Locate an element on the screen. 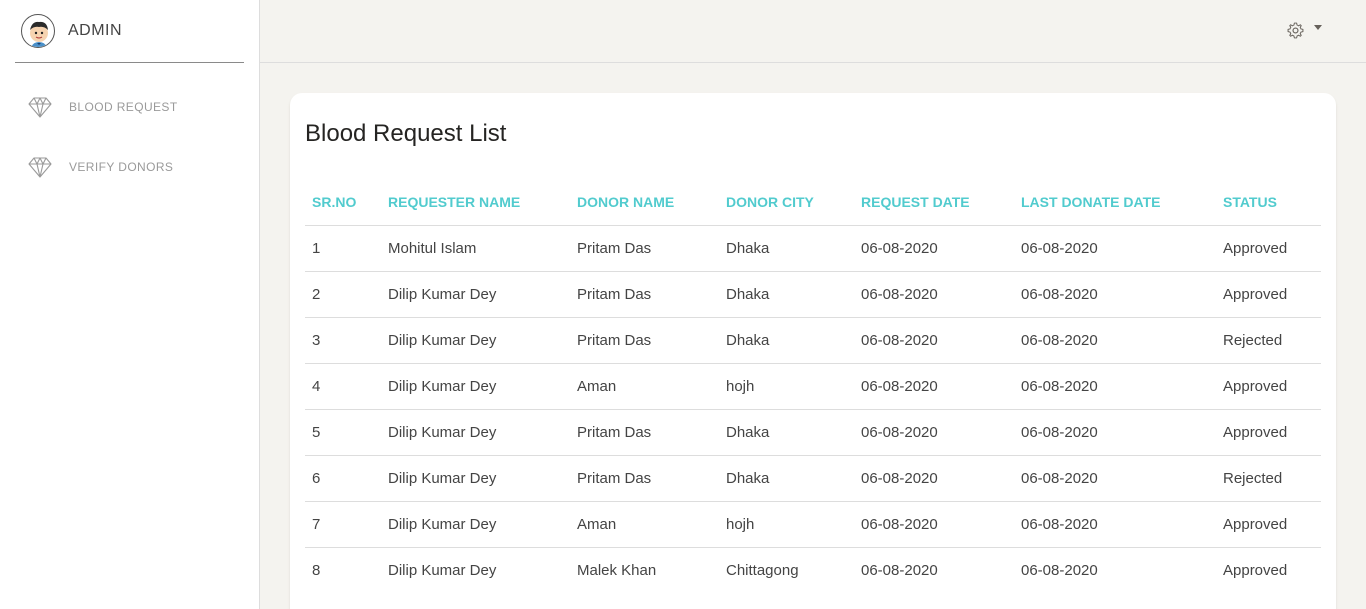  sidebar-item-label: BLOOD REQUEST is located at coordinates (123, 107).